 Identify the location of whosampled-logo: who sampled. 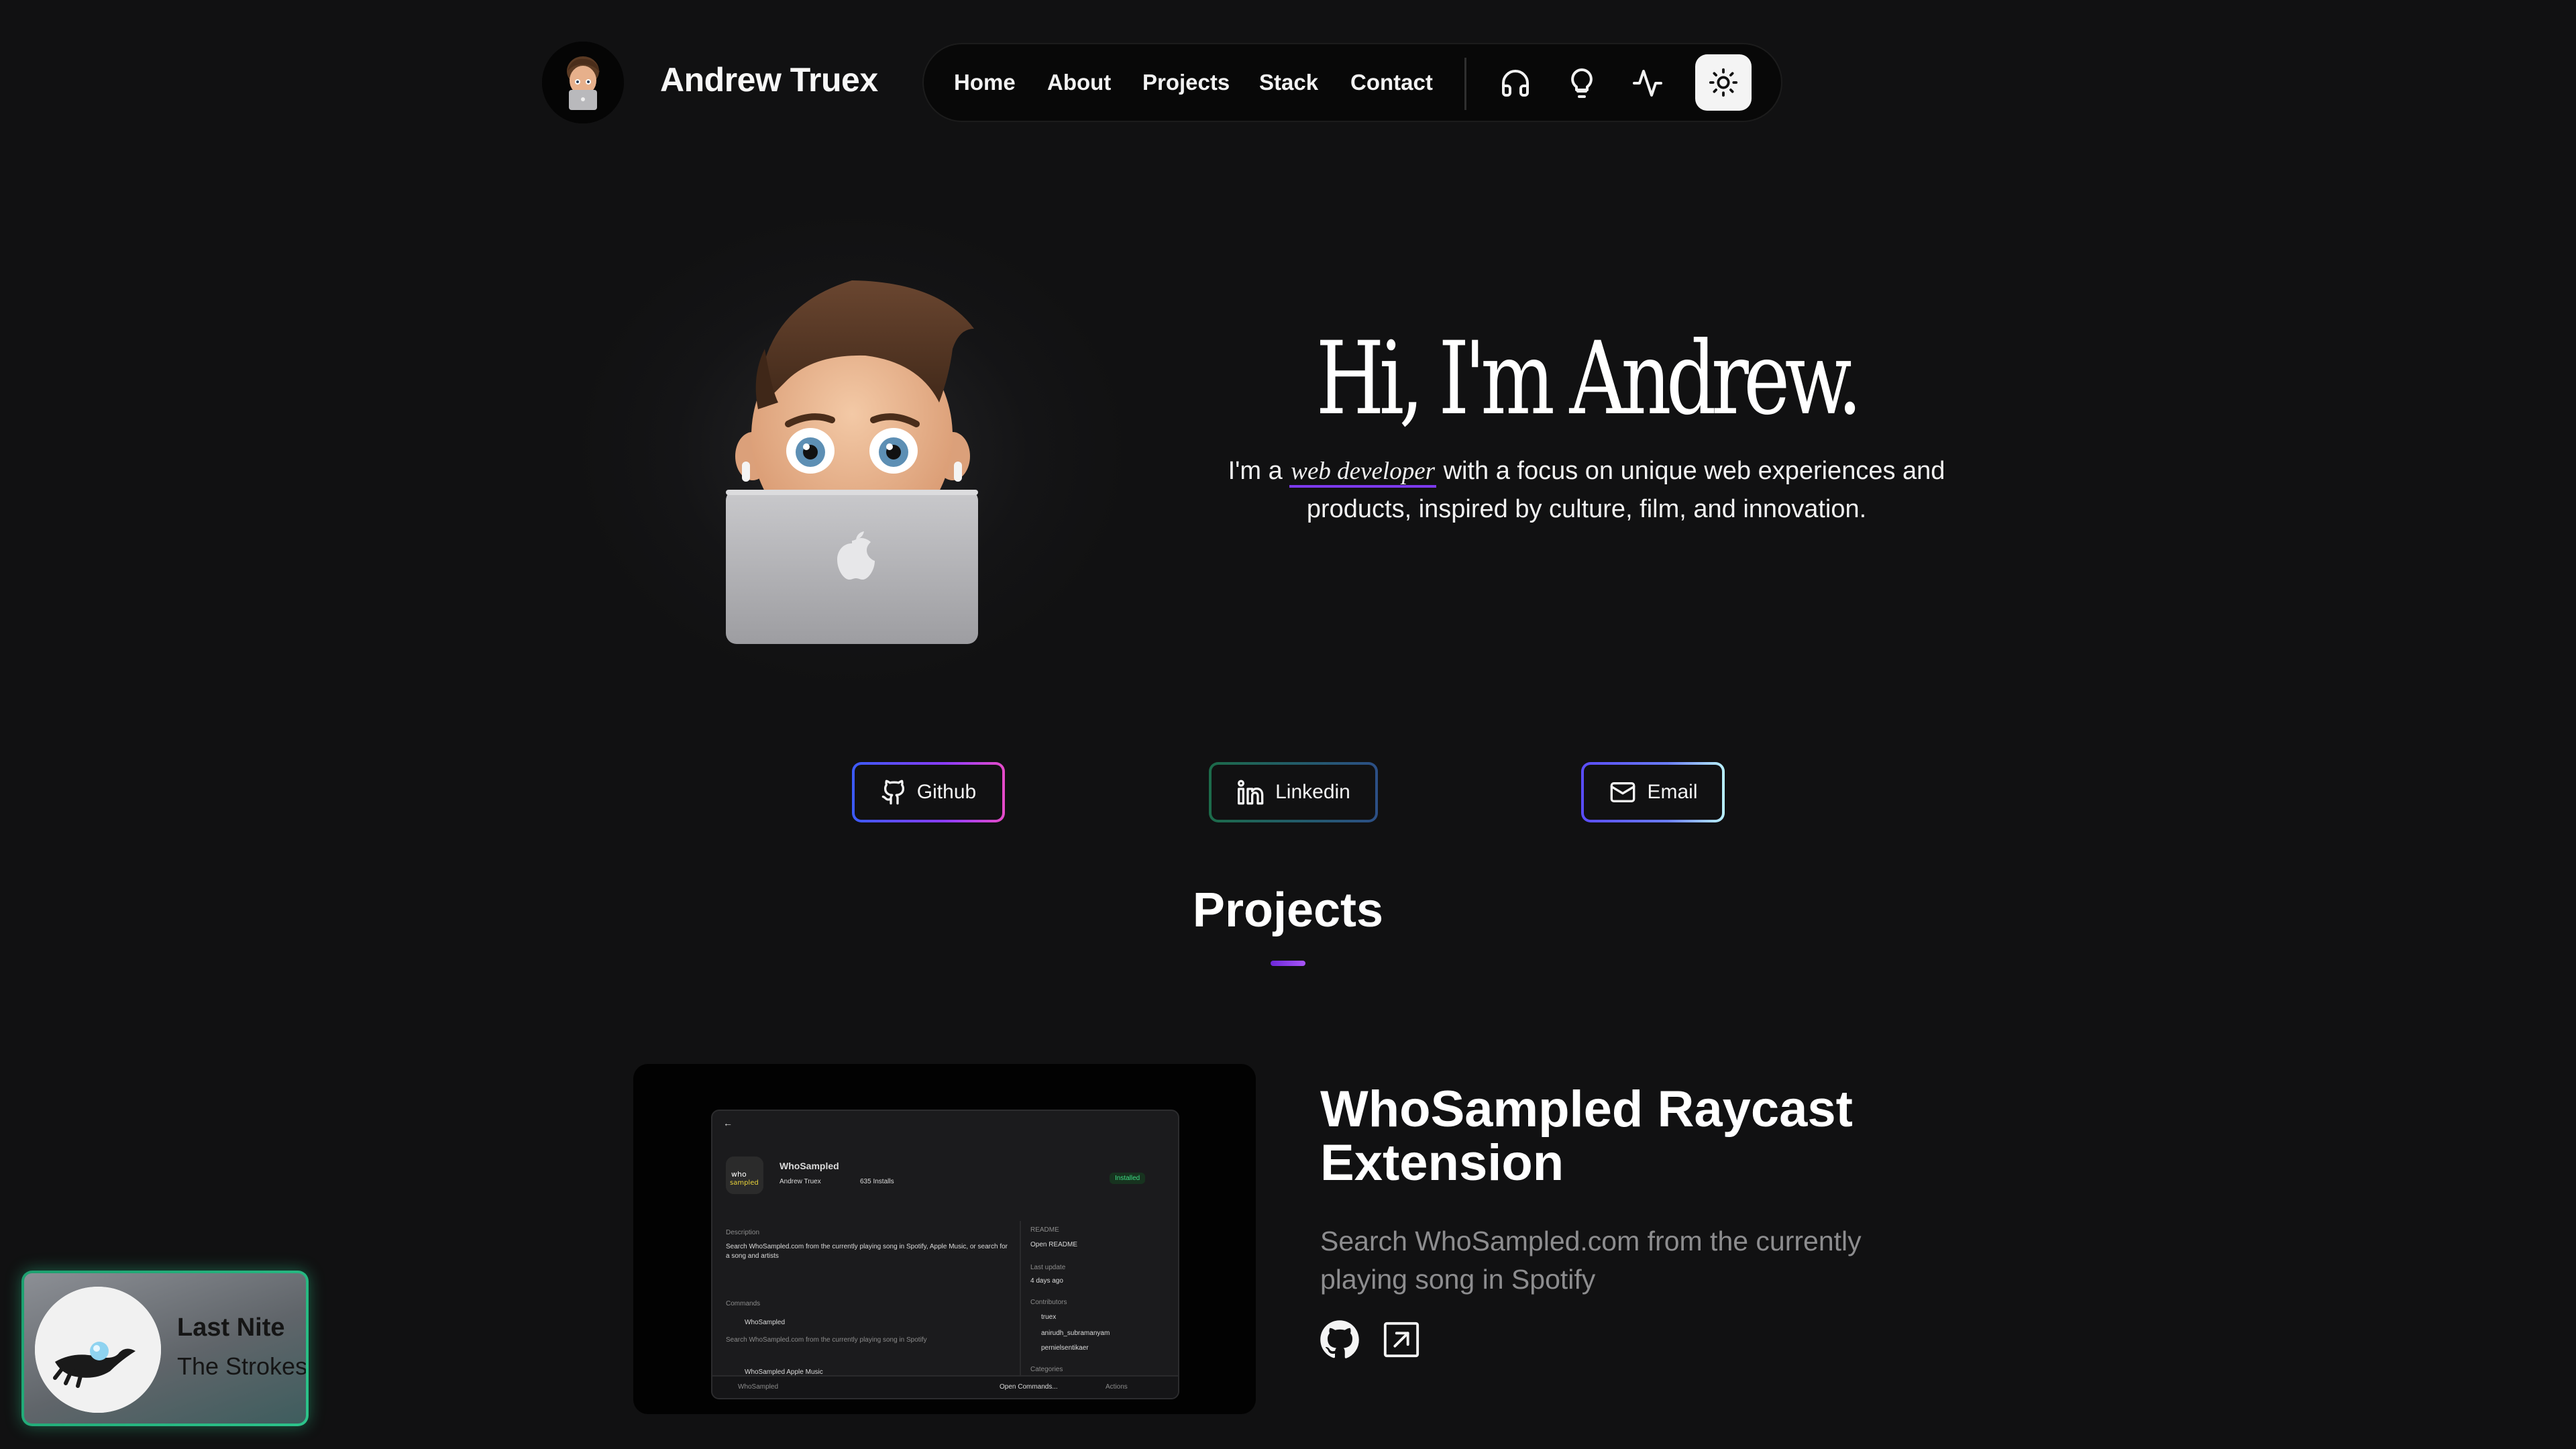
(744, 1175).